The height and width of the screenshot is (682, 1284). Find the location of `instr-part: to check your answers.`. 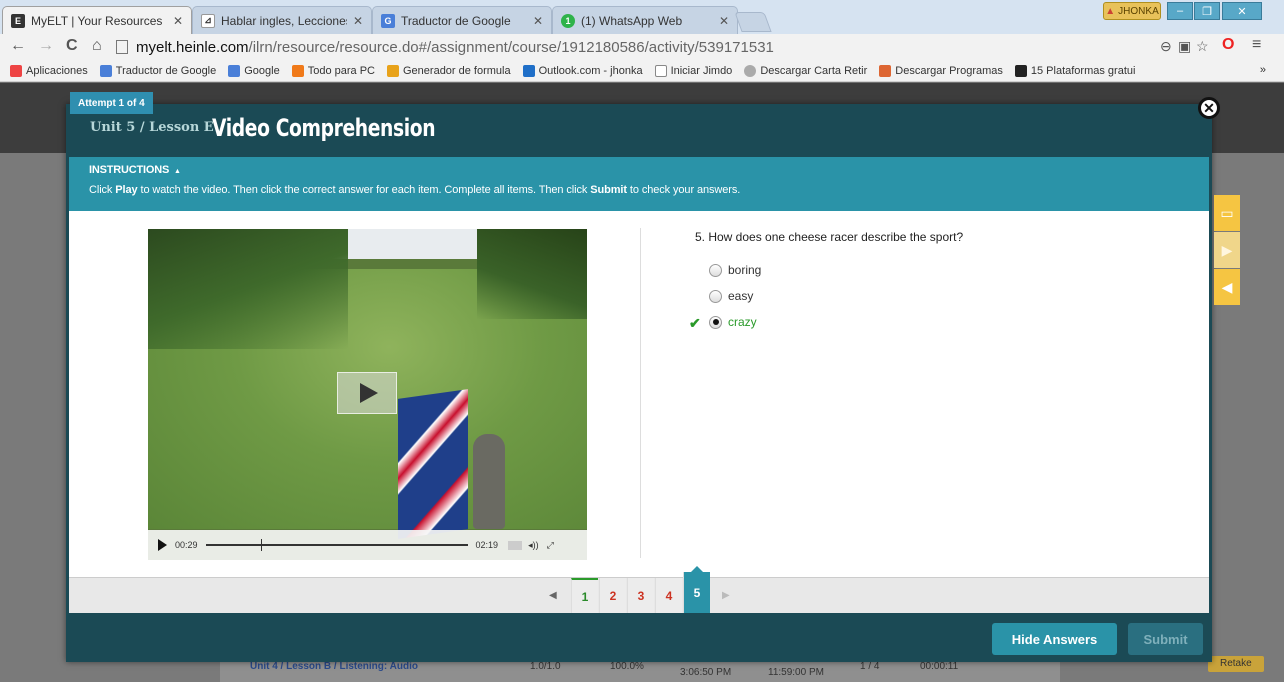

instr-part: to check your answers. is located at coordinates (683, 190).